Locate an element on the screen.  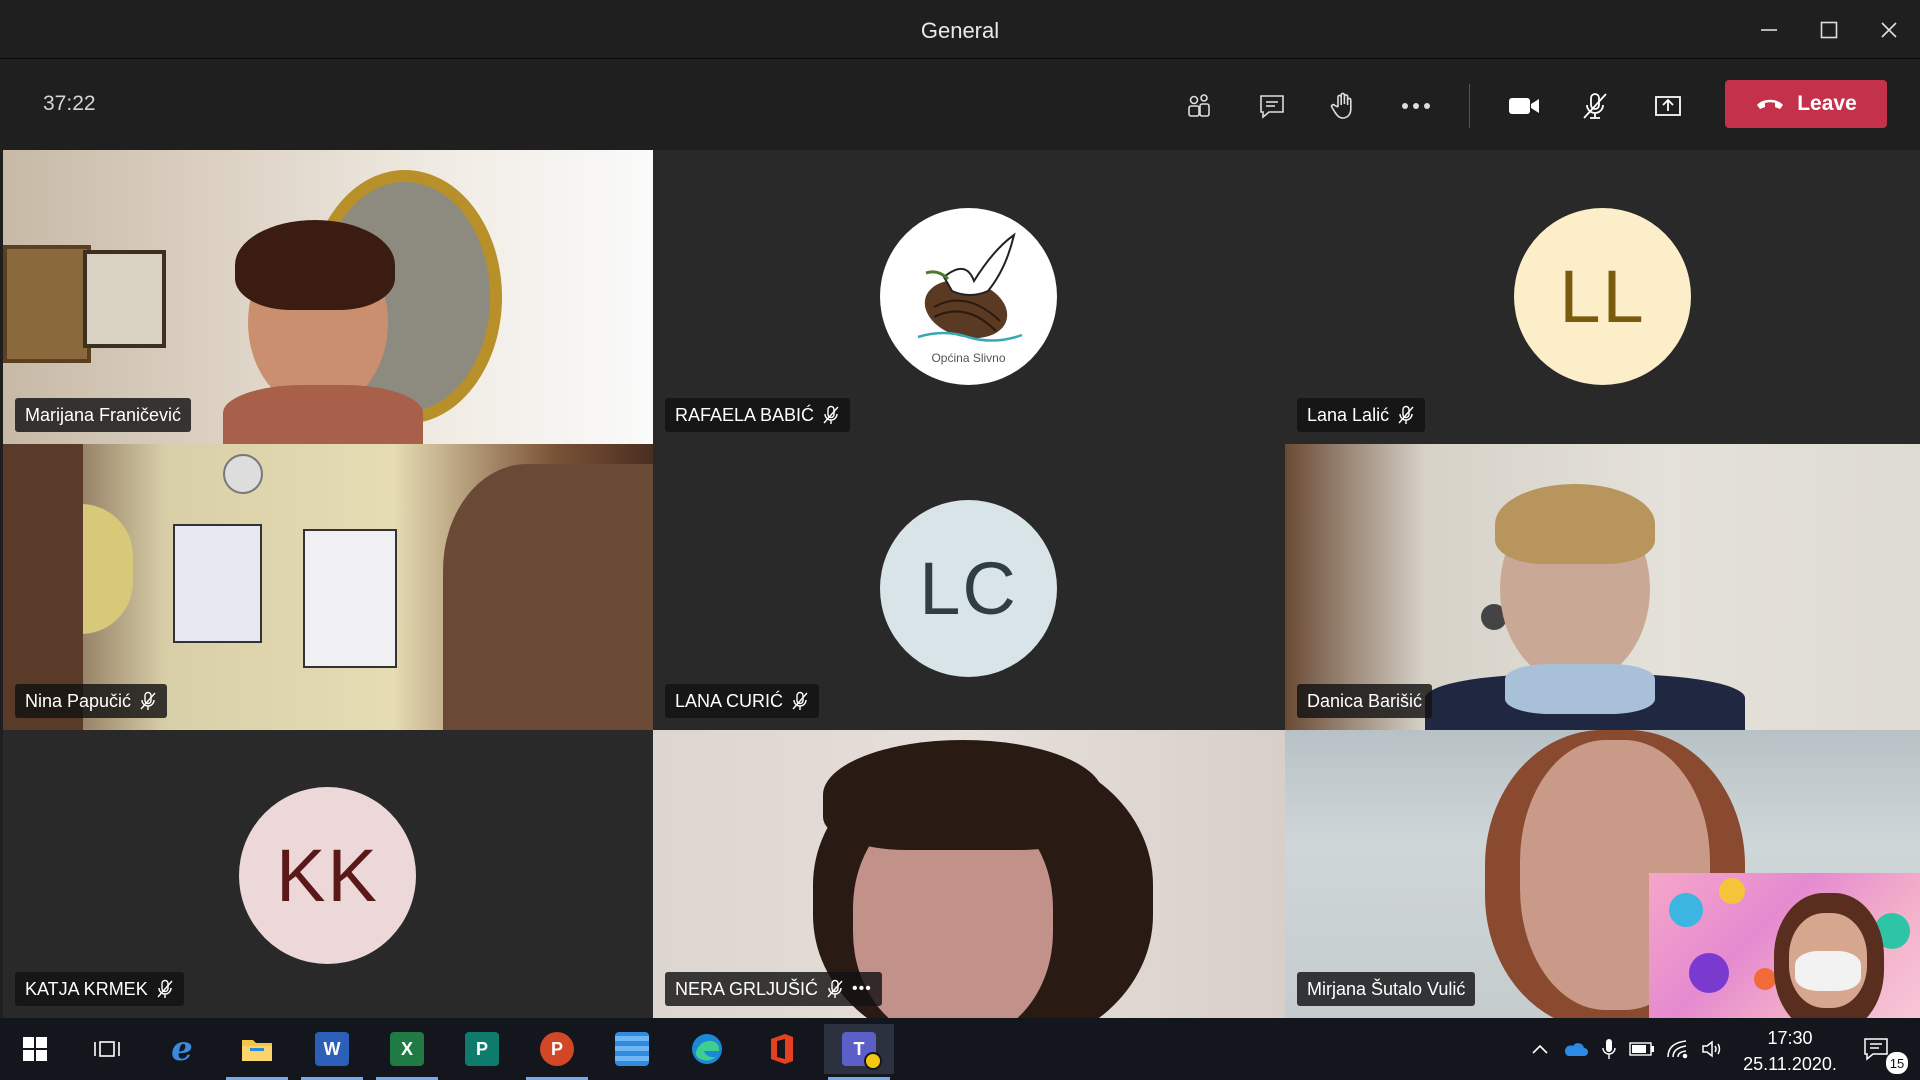
clock-date: 25.11.2020. is located at coordinates (1790, 1064).